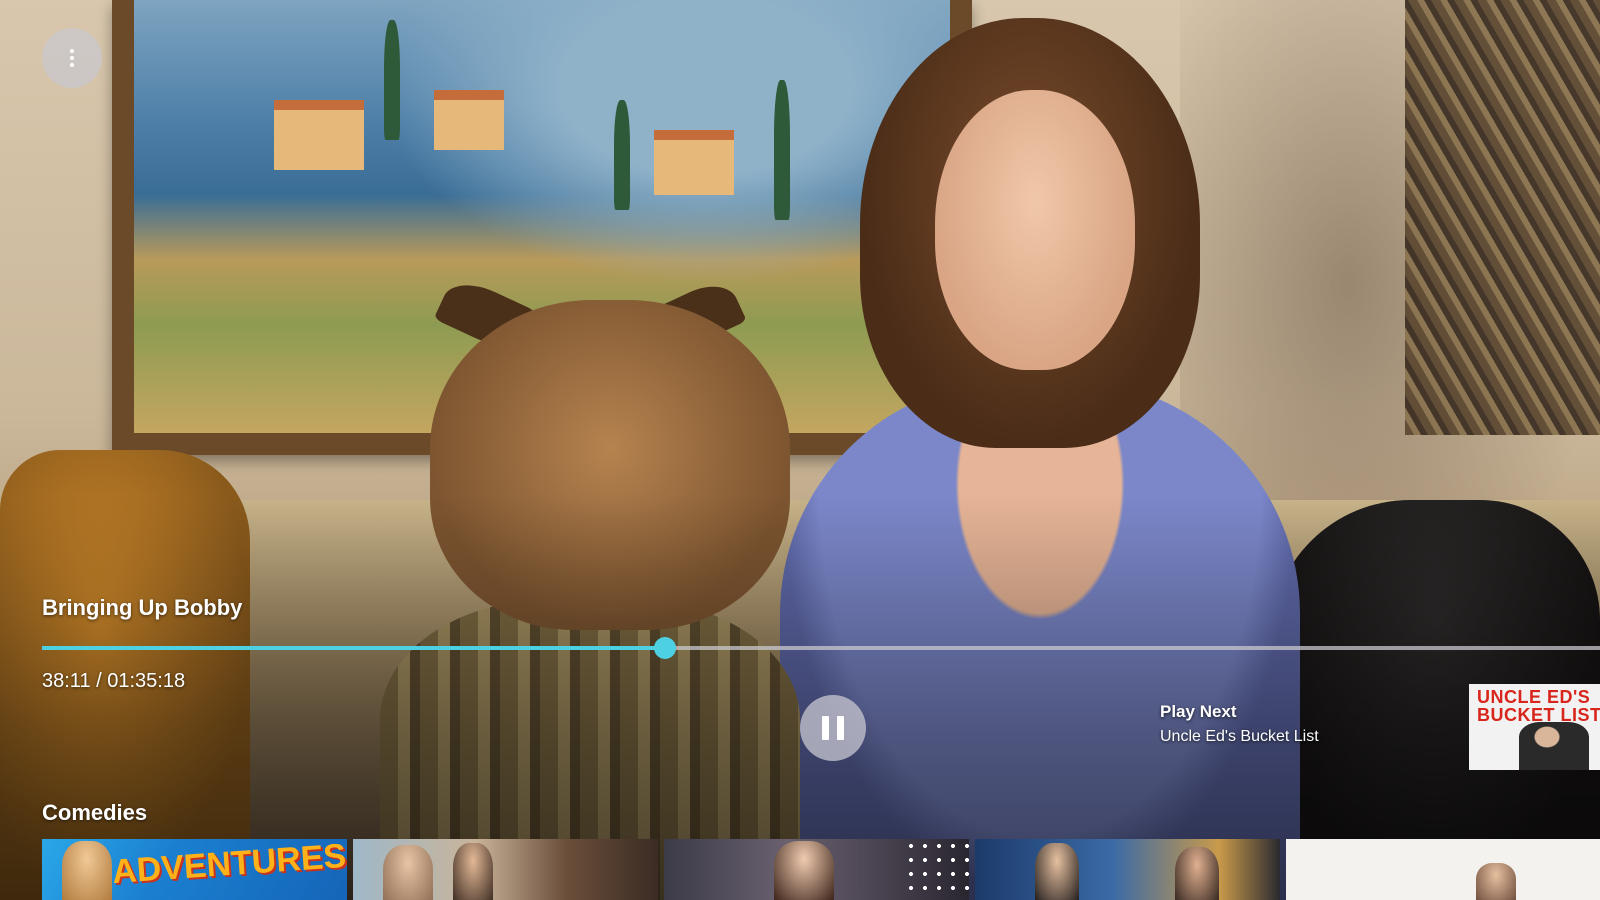  I want to click on row-card-1: ADVENTURES, so click(194, 869).